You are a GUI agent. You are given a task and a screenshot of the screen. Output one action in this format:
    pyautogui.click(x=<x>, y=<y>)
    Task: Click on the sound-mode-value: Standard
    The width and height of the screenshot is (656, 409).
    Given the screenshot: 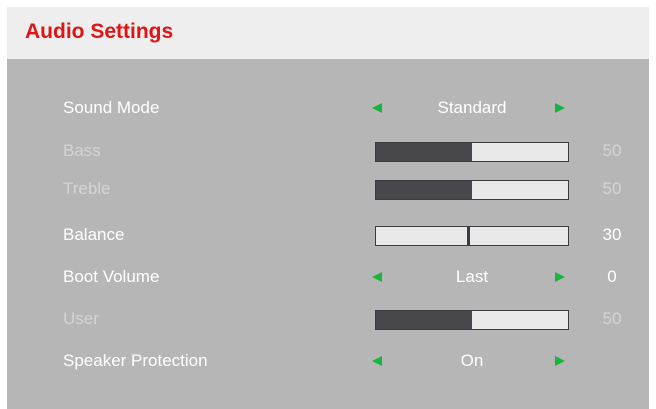 What is the action you would take?
    pyautogui.click(x=472, y=107)
    